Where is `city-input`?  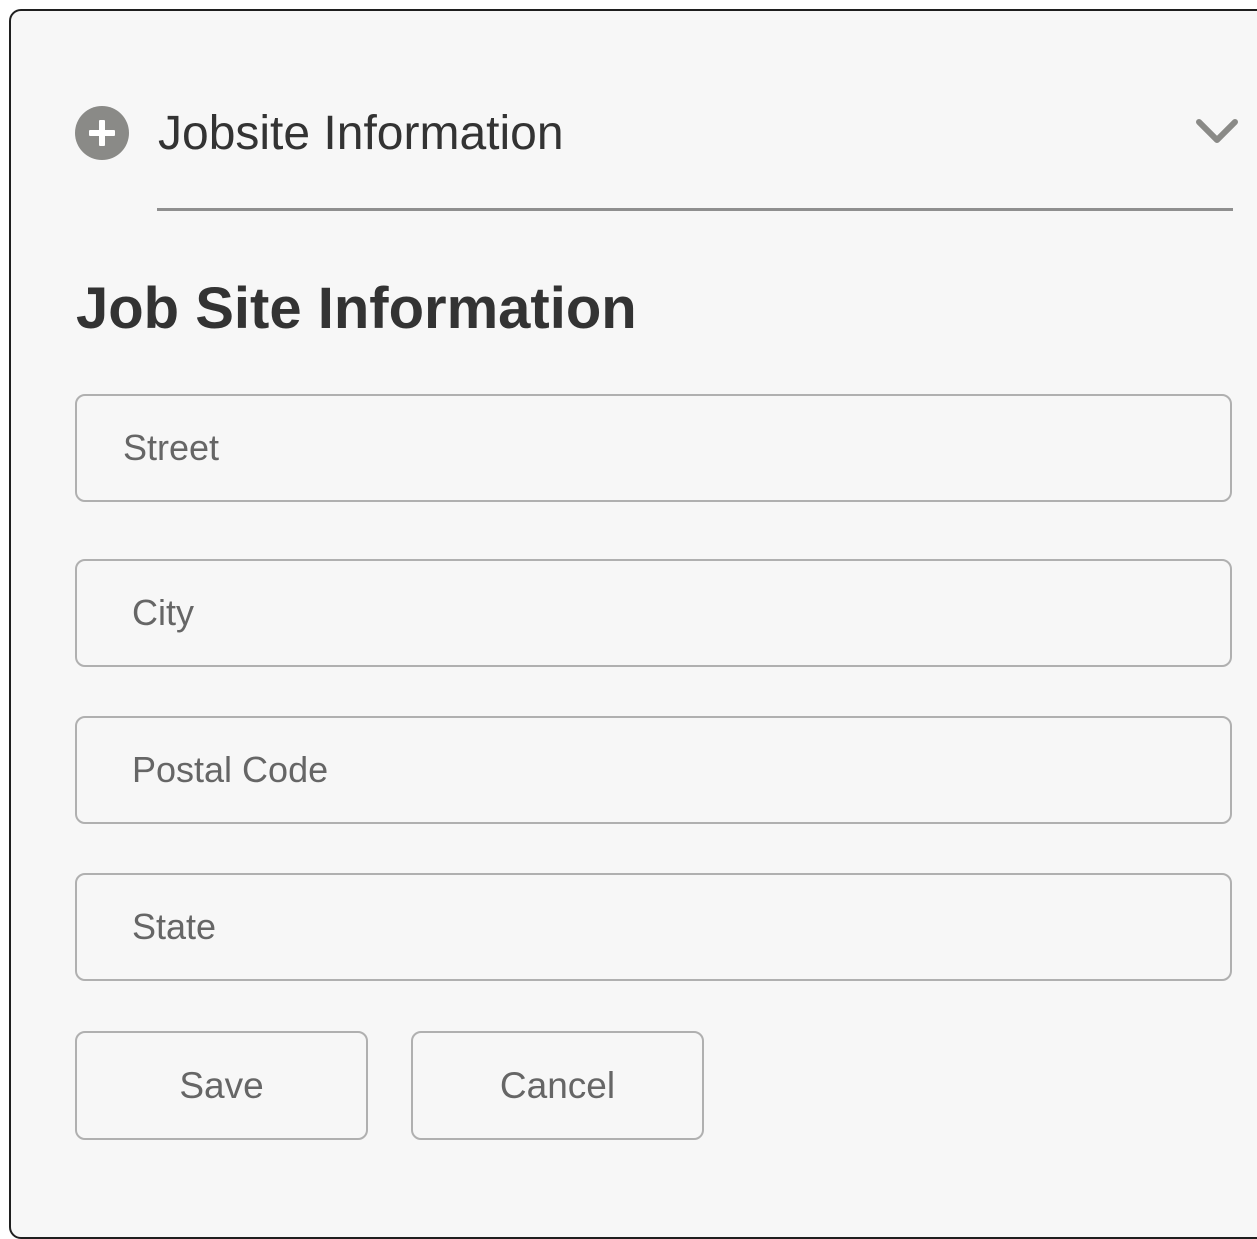
city-input is located at coordinates (653, 613).